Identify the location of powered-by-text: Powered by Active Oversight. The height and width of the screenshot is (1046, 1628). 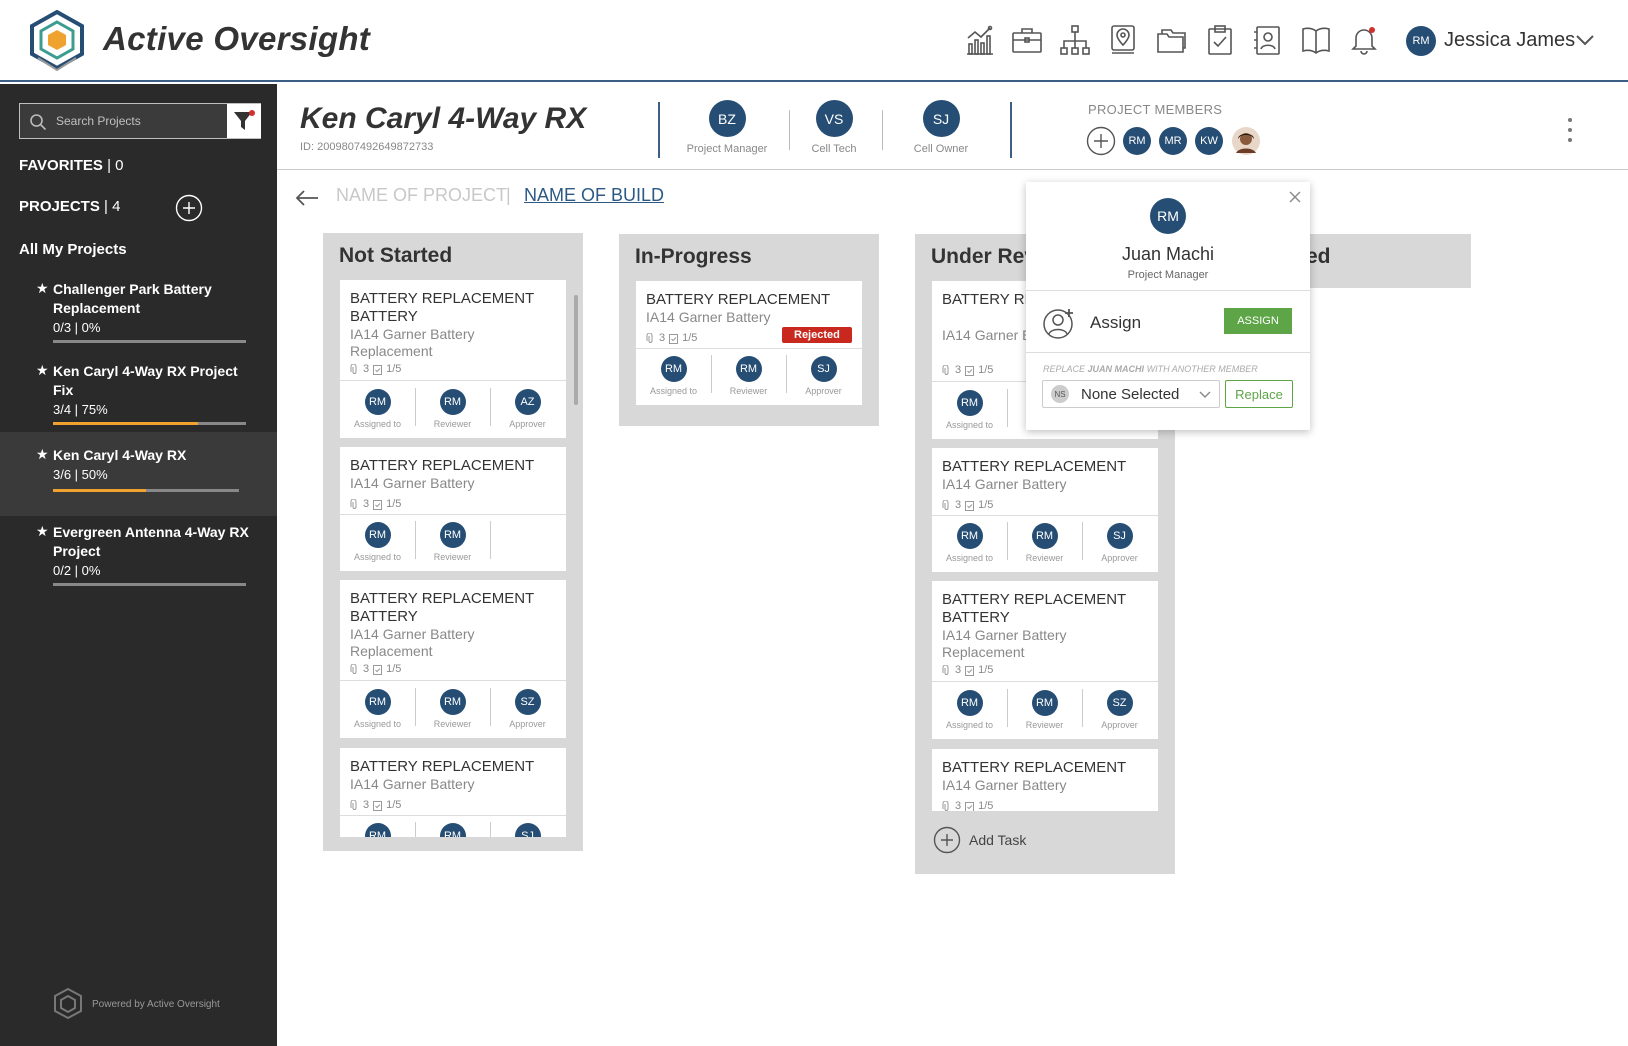
(156, 1004).